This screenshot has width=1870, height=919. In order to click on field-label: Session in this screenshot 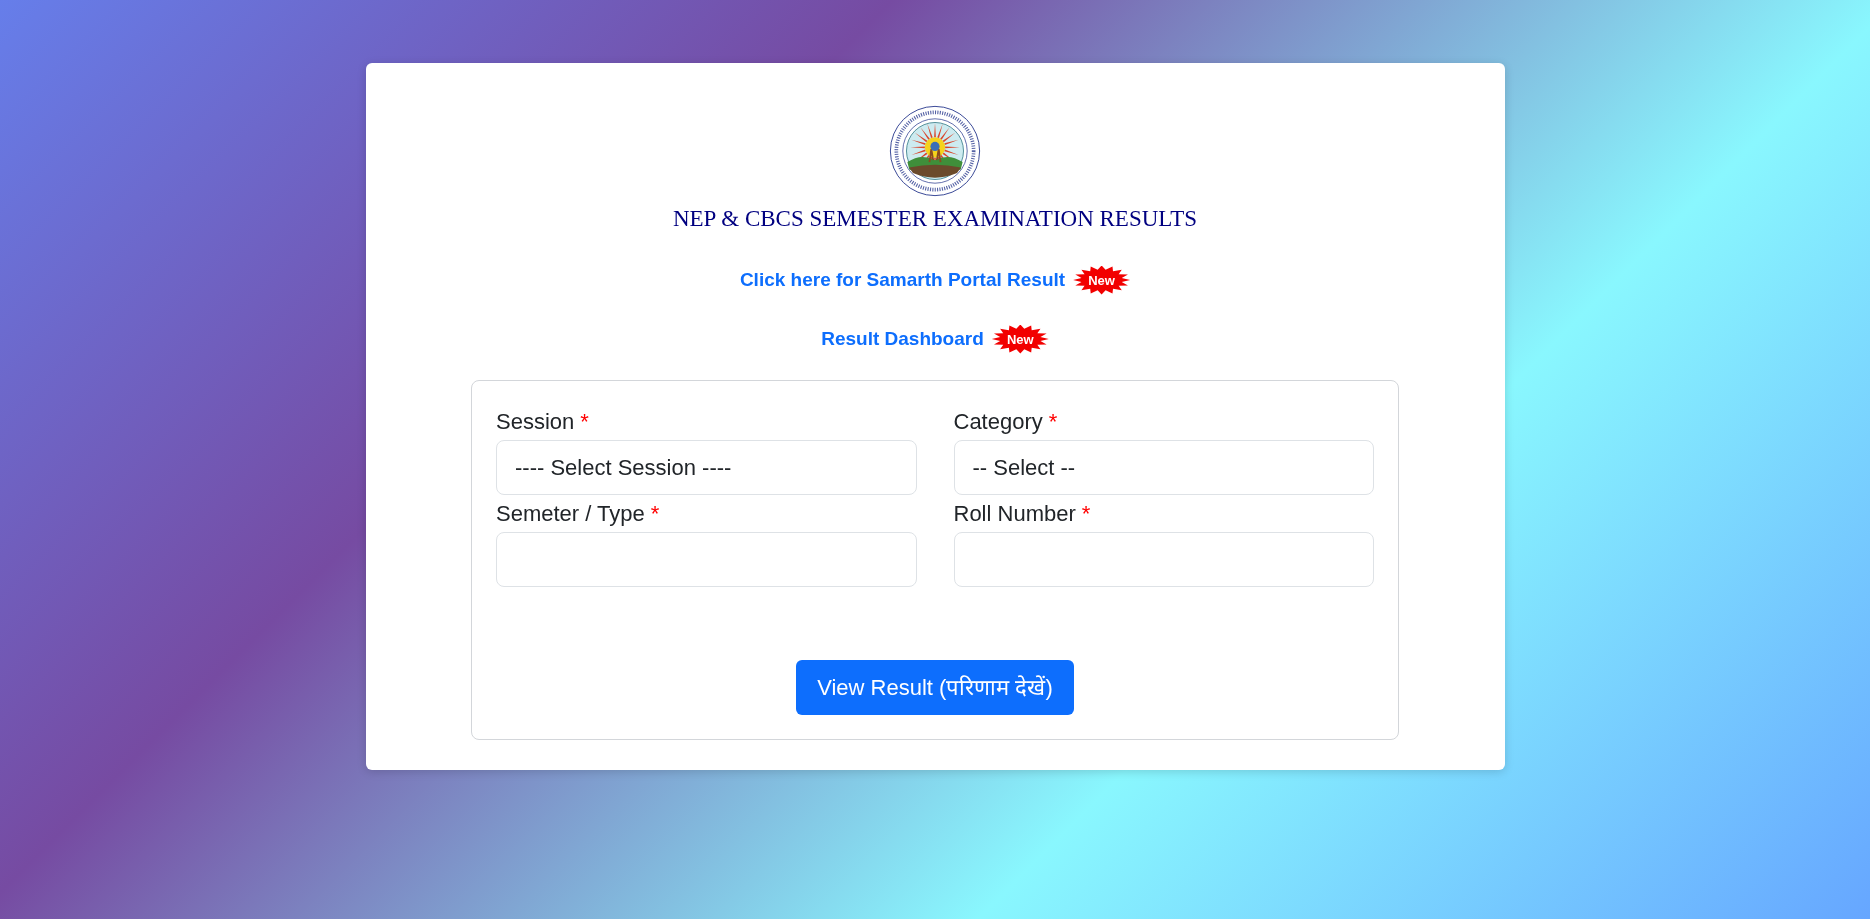, I will do `click(535, 422)`.